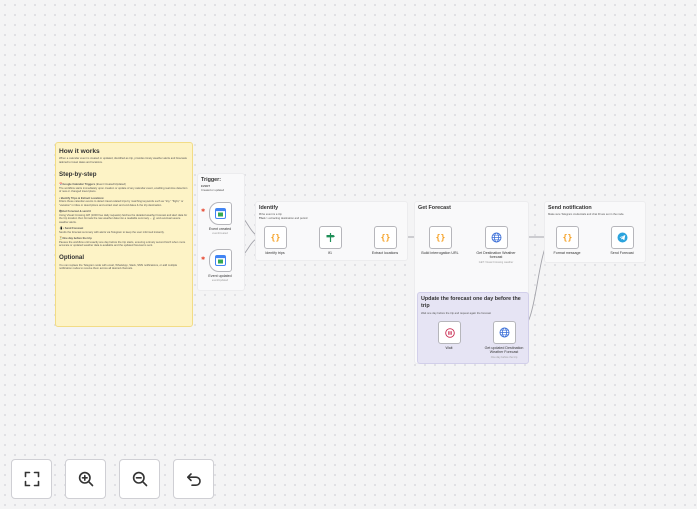 Image resolution: width=697 pixels, height=509 pixels. Describe the element at coordinates (269, 208) in the screenshot. I see `identify-title: Identify` at that location.